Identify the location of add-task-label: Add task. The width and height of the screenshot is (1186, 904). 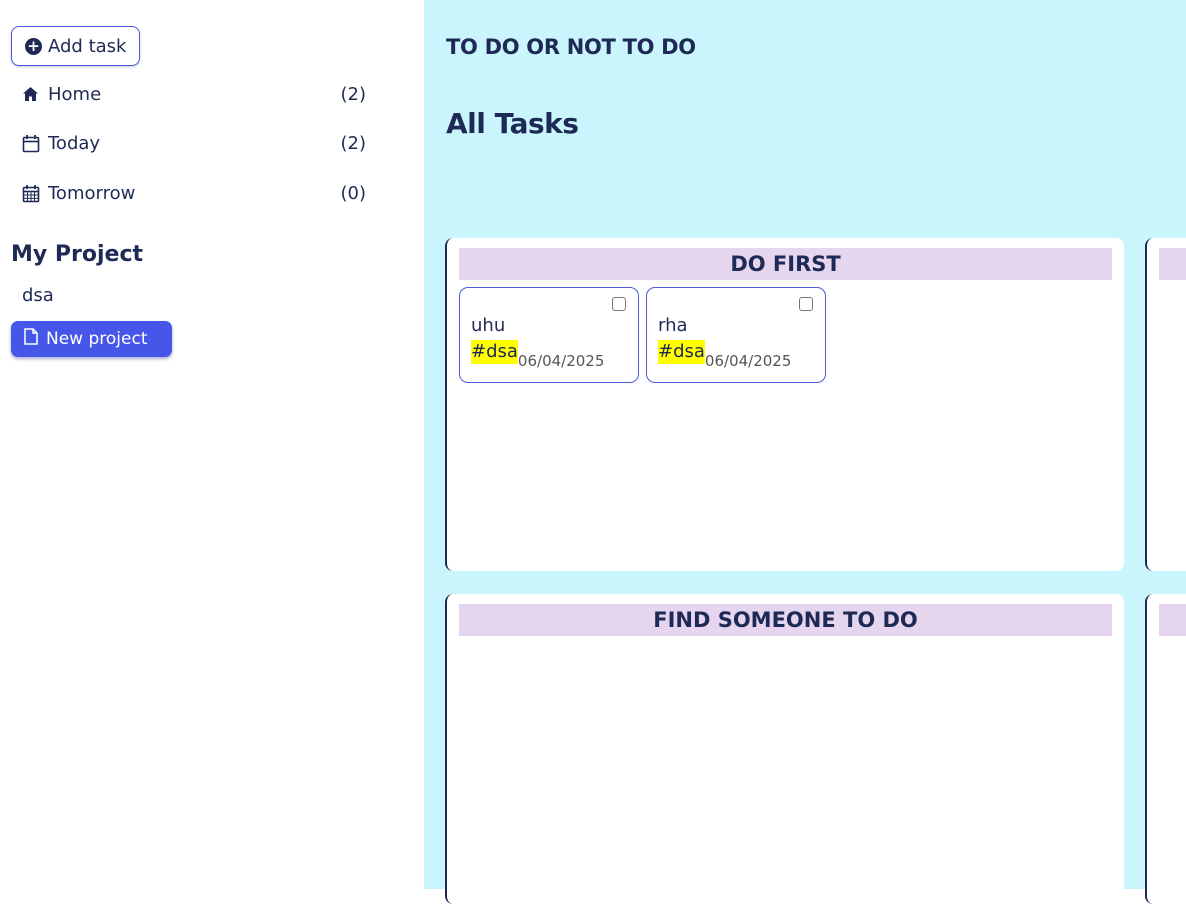
(87, 46).